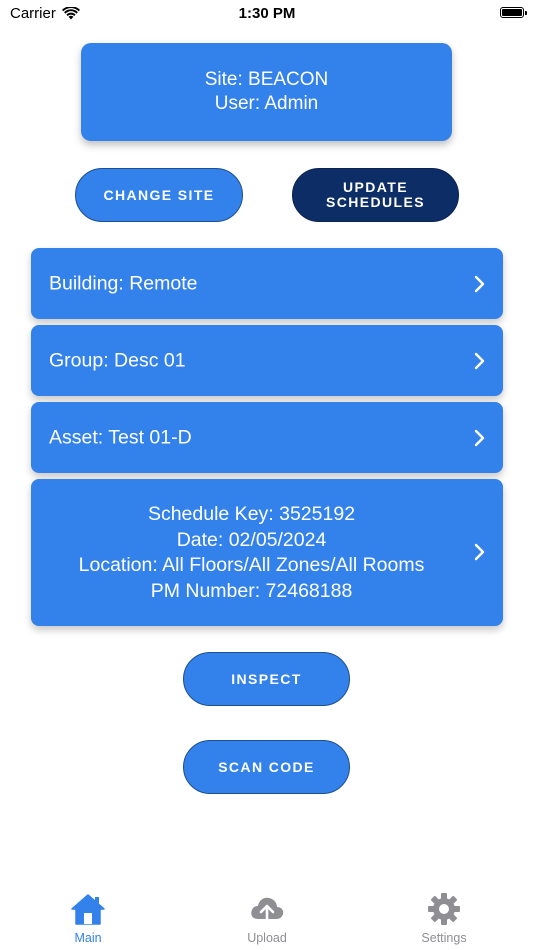 This screenshot has width=534, height=950. Describe the element at coordinates (266, 92) in the screenshot. I see `site-user-card: Site: BEACON User: Admin` at that location.